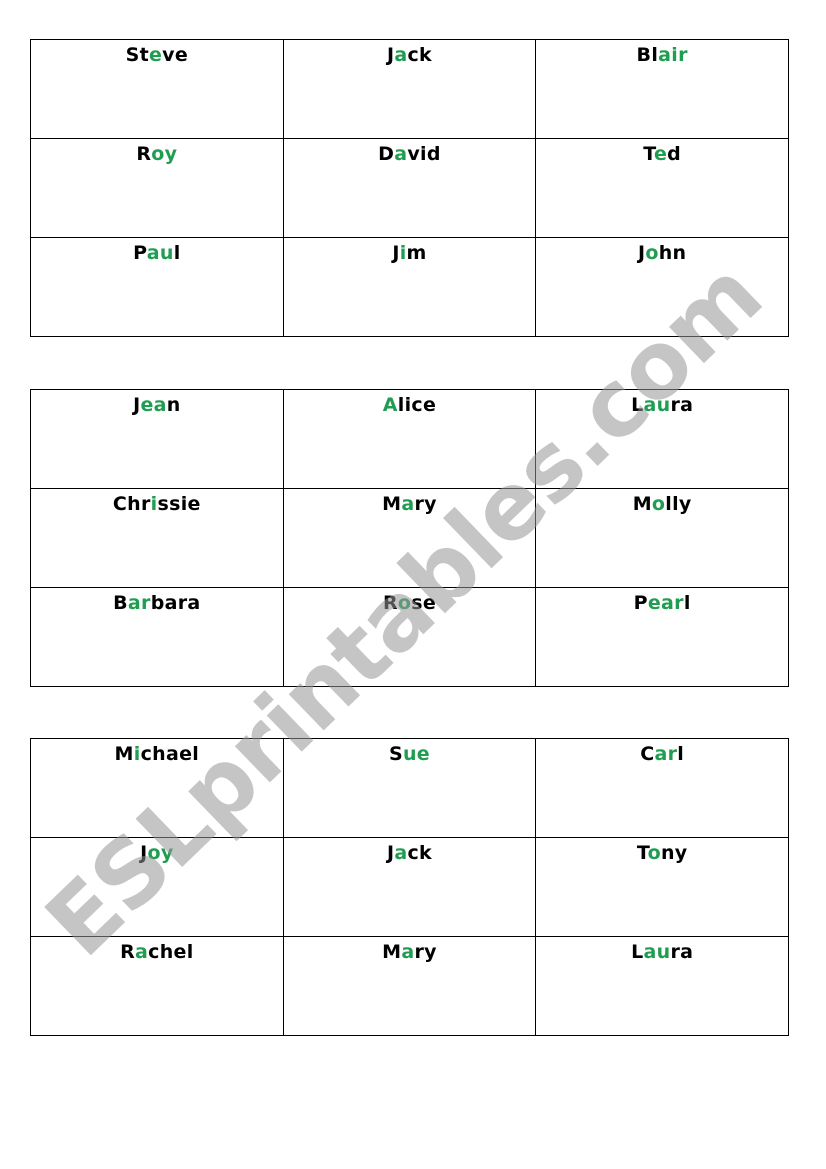  What do you see at coordinates (409, 154) in the screenshot?
I see `name-label: David` at bounding box center [409, 154].